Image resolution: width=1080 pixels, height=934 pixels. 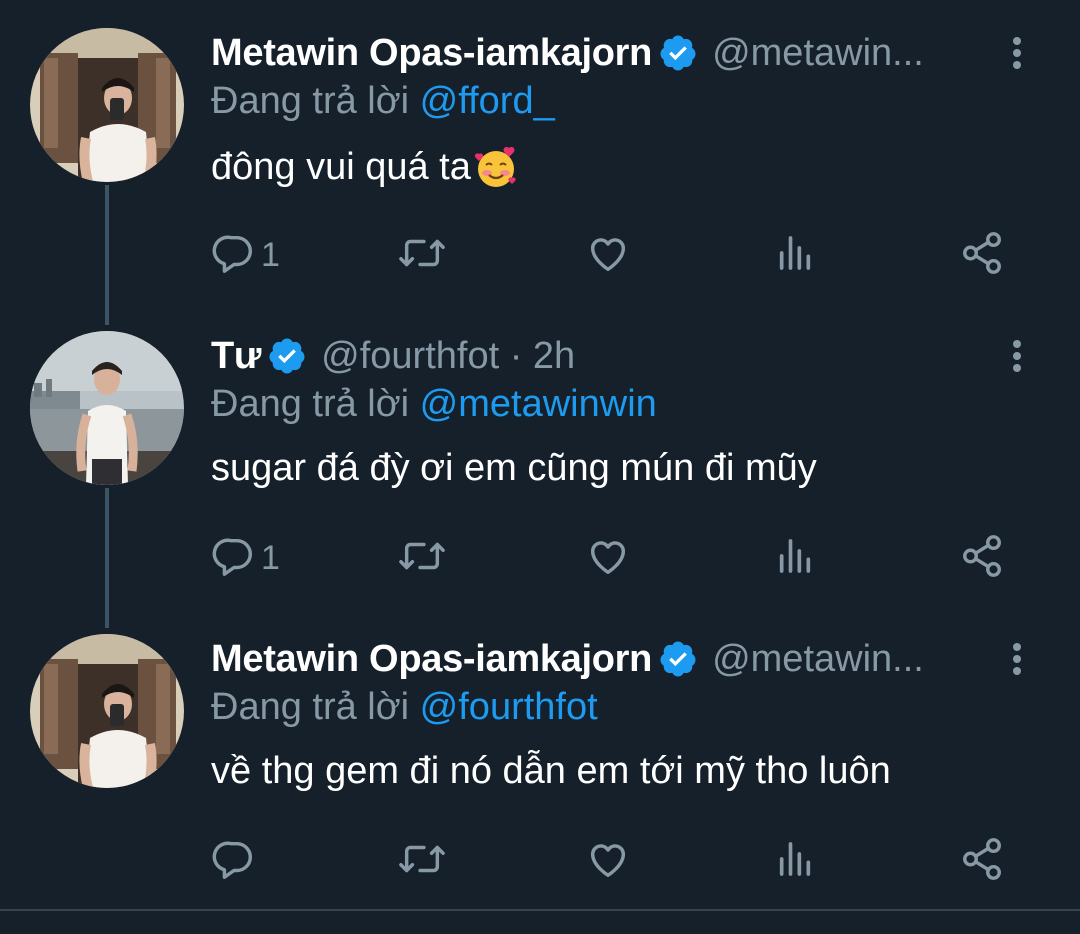 I want to click on tweet-text: đông vui quá ta, so click(x=365, y=167).